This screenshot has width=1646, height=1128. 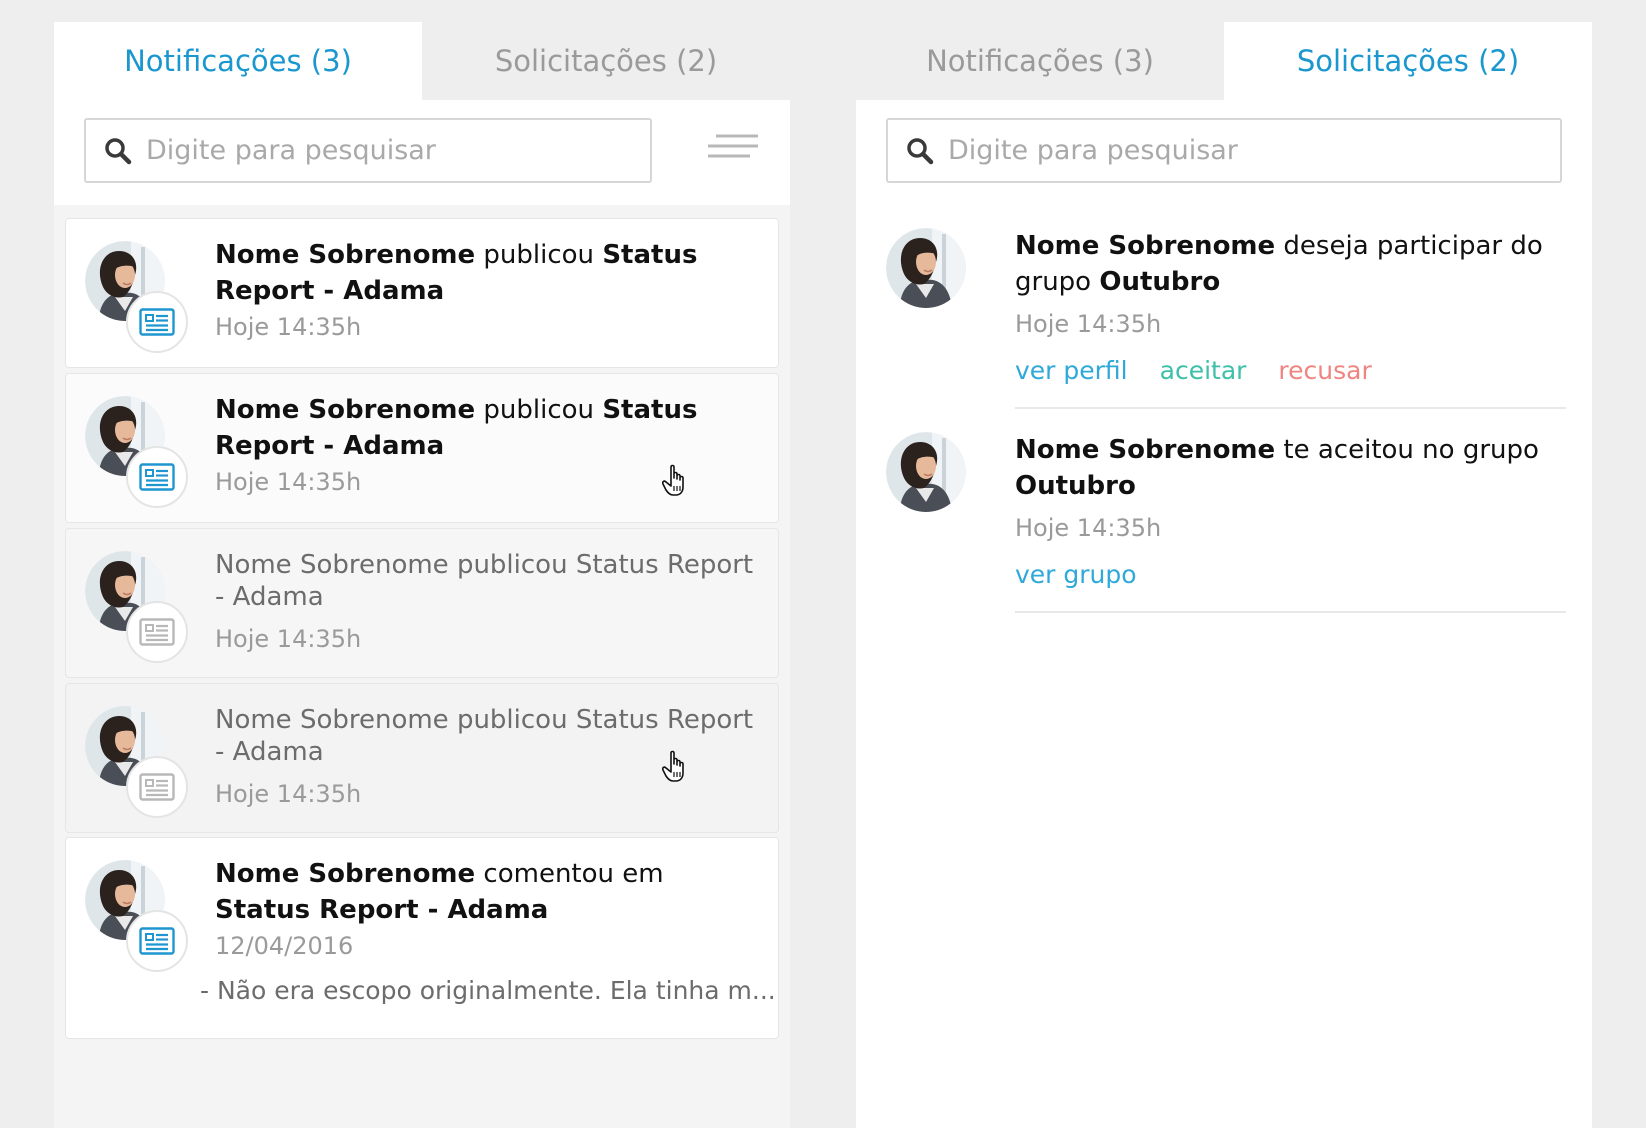 I want to click on object-name: Status Report - Adama, so click(x=382, y=910).